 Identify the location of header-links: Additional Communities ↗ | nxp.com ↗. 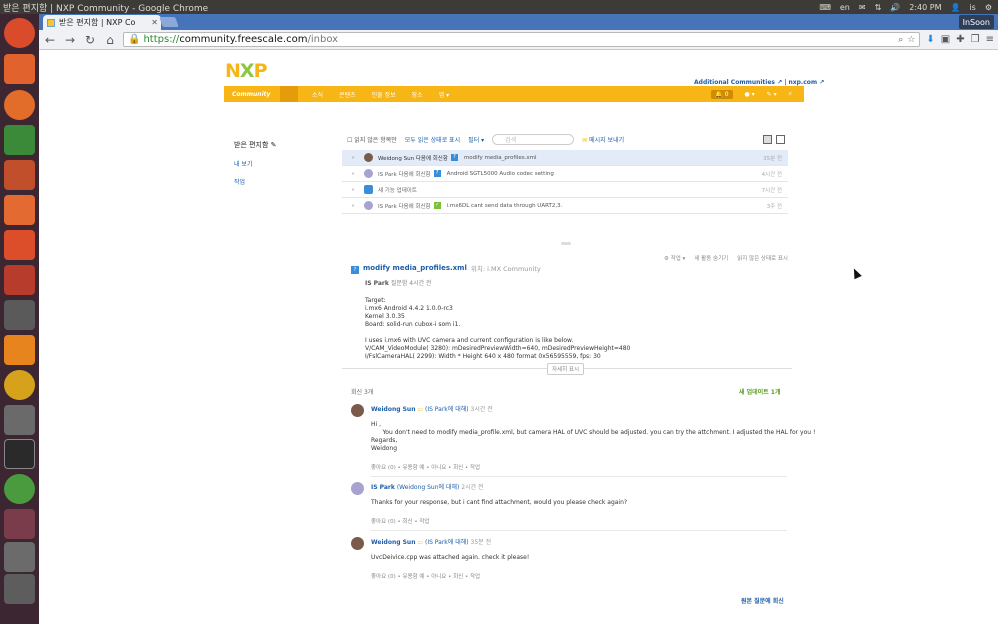
(759, 82).